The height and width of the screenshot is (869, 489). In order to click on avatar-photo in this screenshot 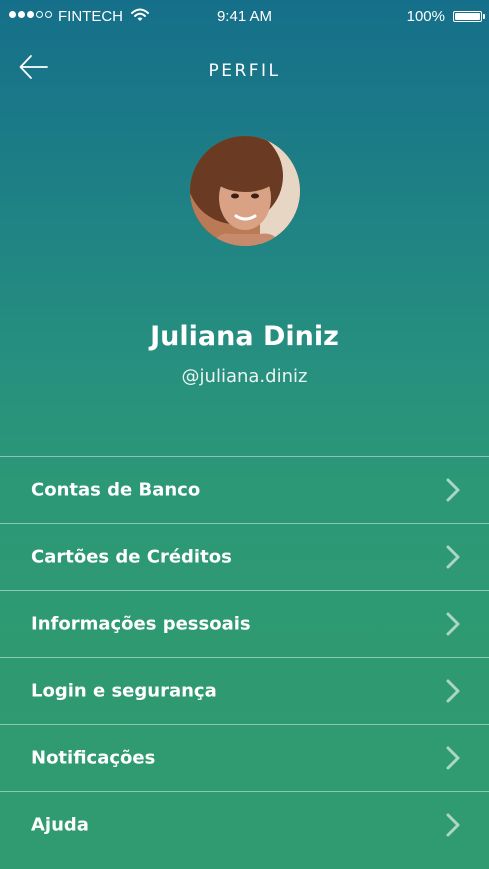, I will do `click(245, 191)`.